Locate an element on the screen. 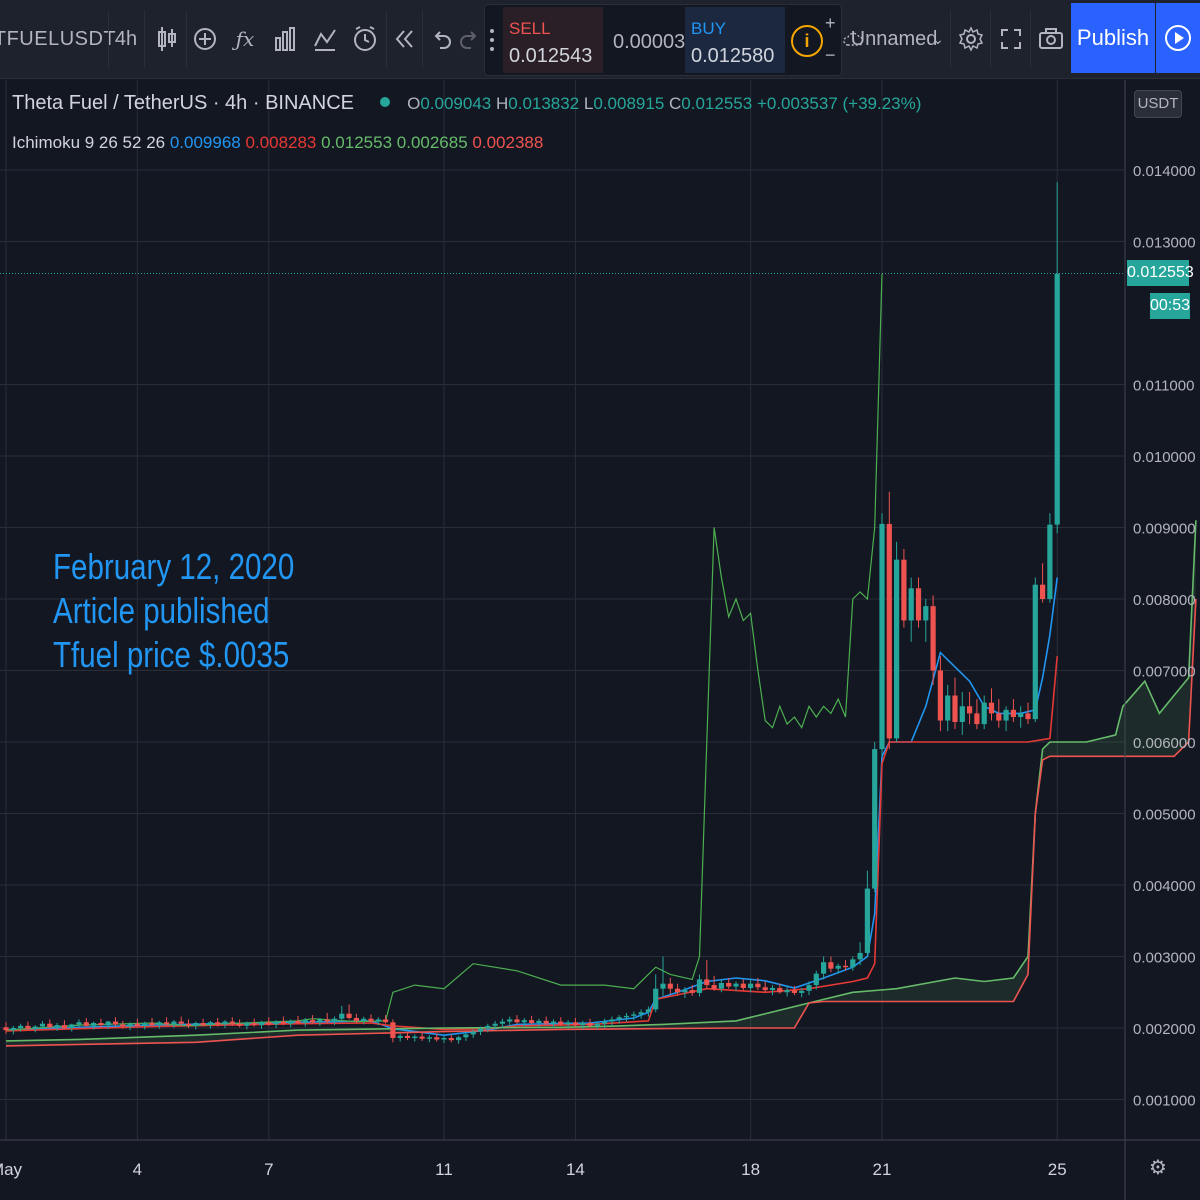  camera-icon is located at coordinates (1051, 39).